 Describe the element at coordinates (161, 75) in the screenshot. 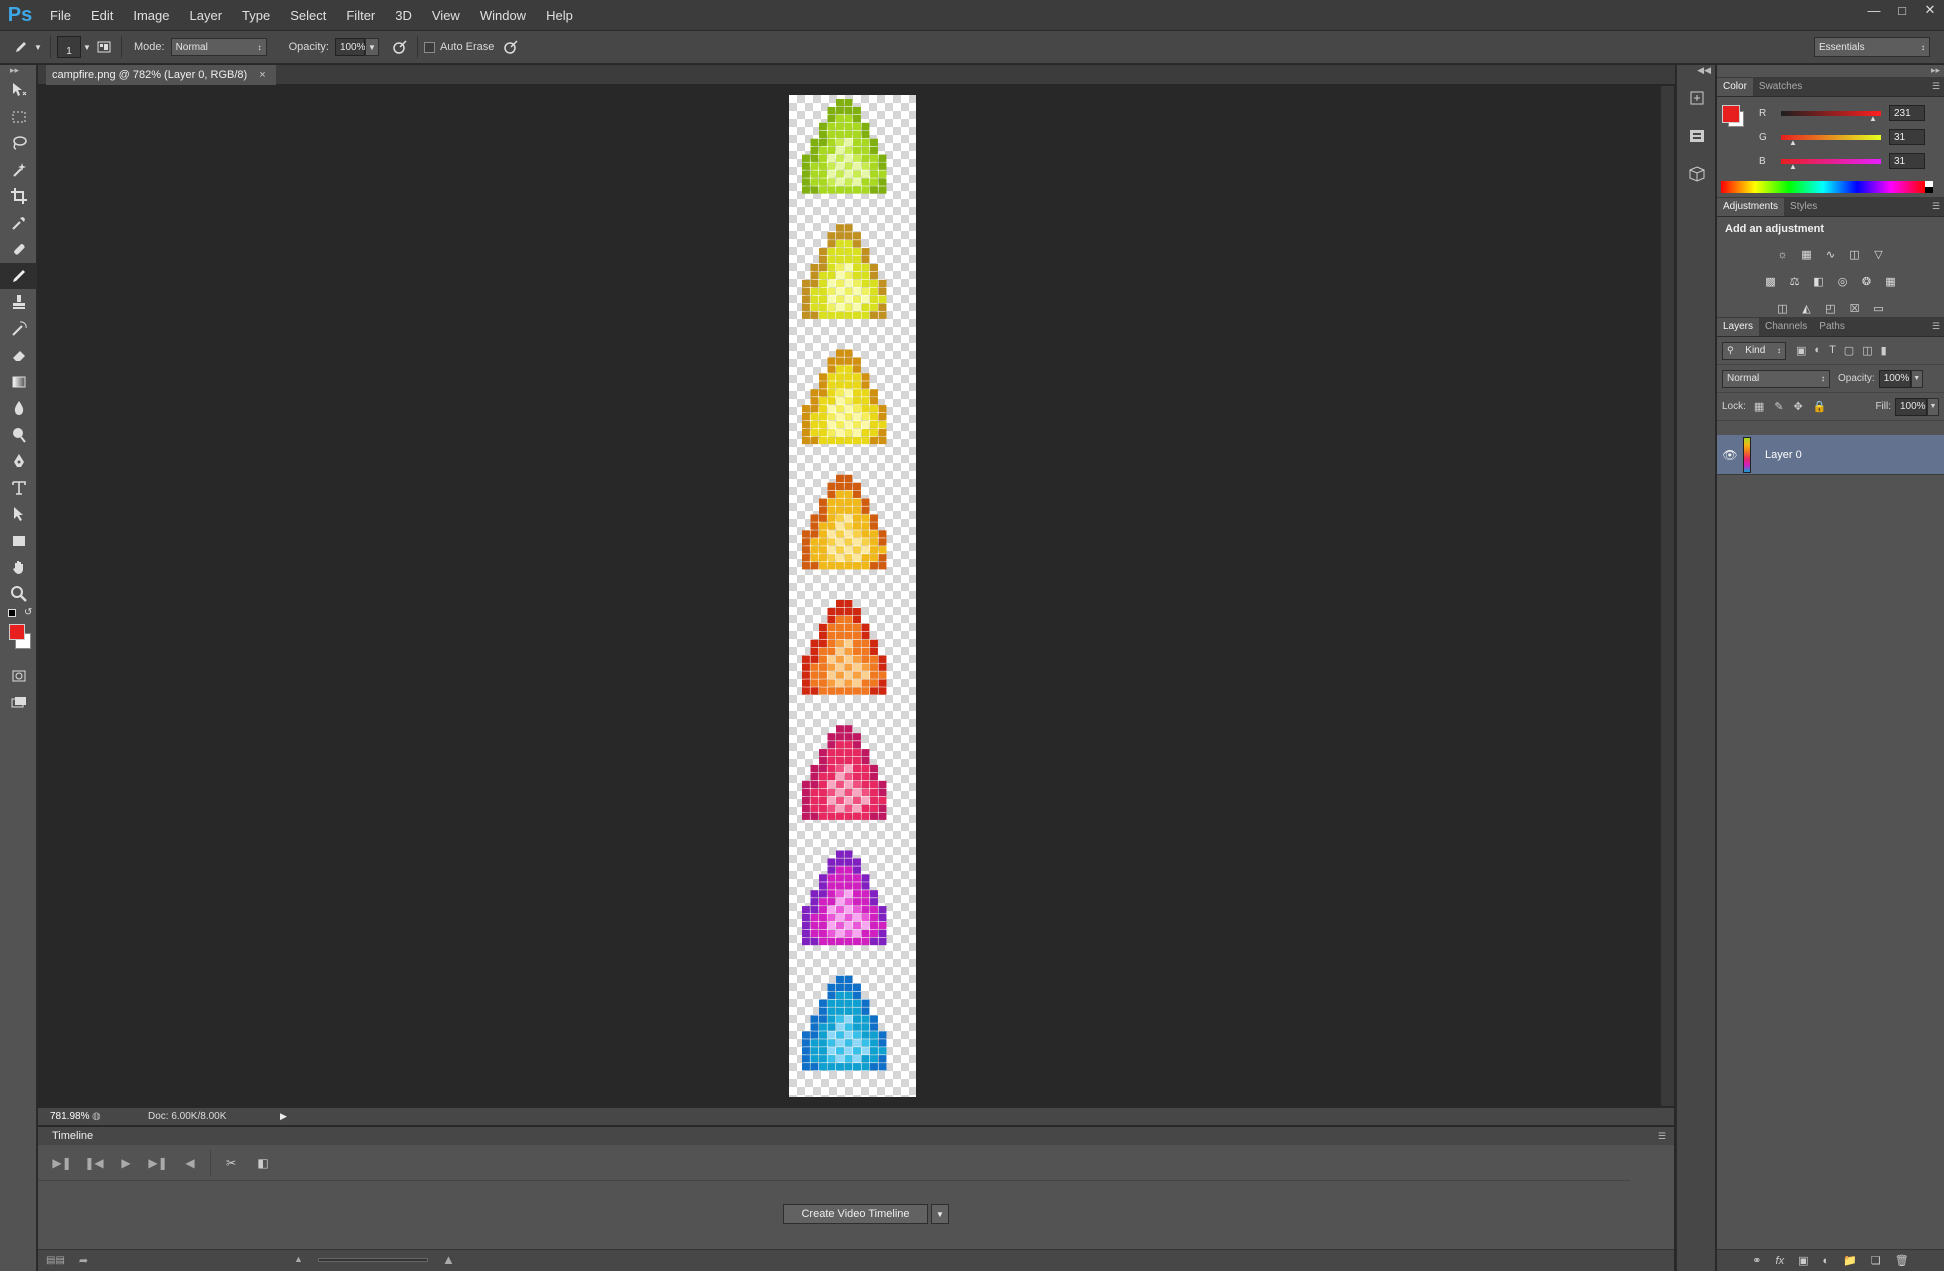

I see `document-tab: campfire.png @ 782% (Layer 0, RGB/8) ×` at that location.